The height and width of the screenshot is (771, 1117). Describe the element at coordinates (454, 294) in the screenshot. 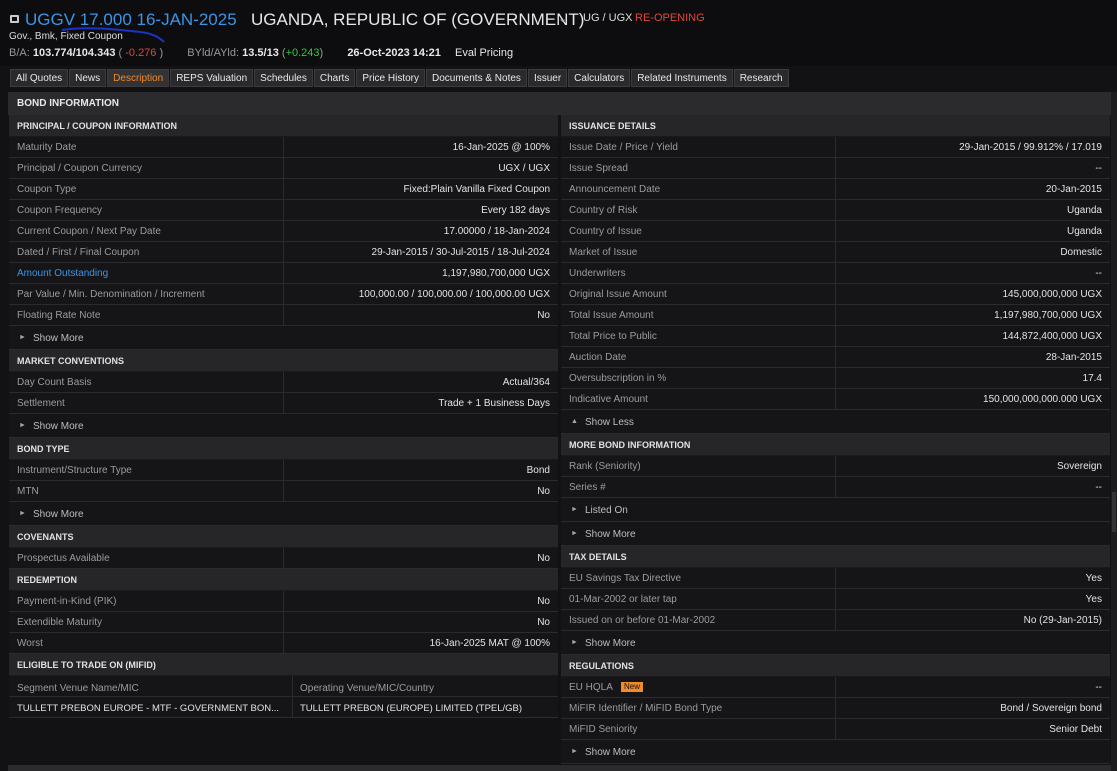

I see `field-value: 100,000.00 / 100,000.00 / 100,000.00 UGX` at that location.